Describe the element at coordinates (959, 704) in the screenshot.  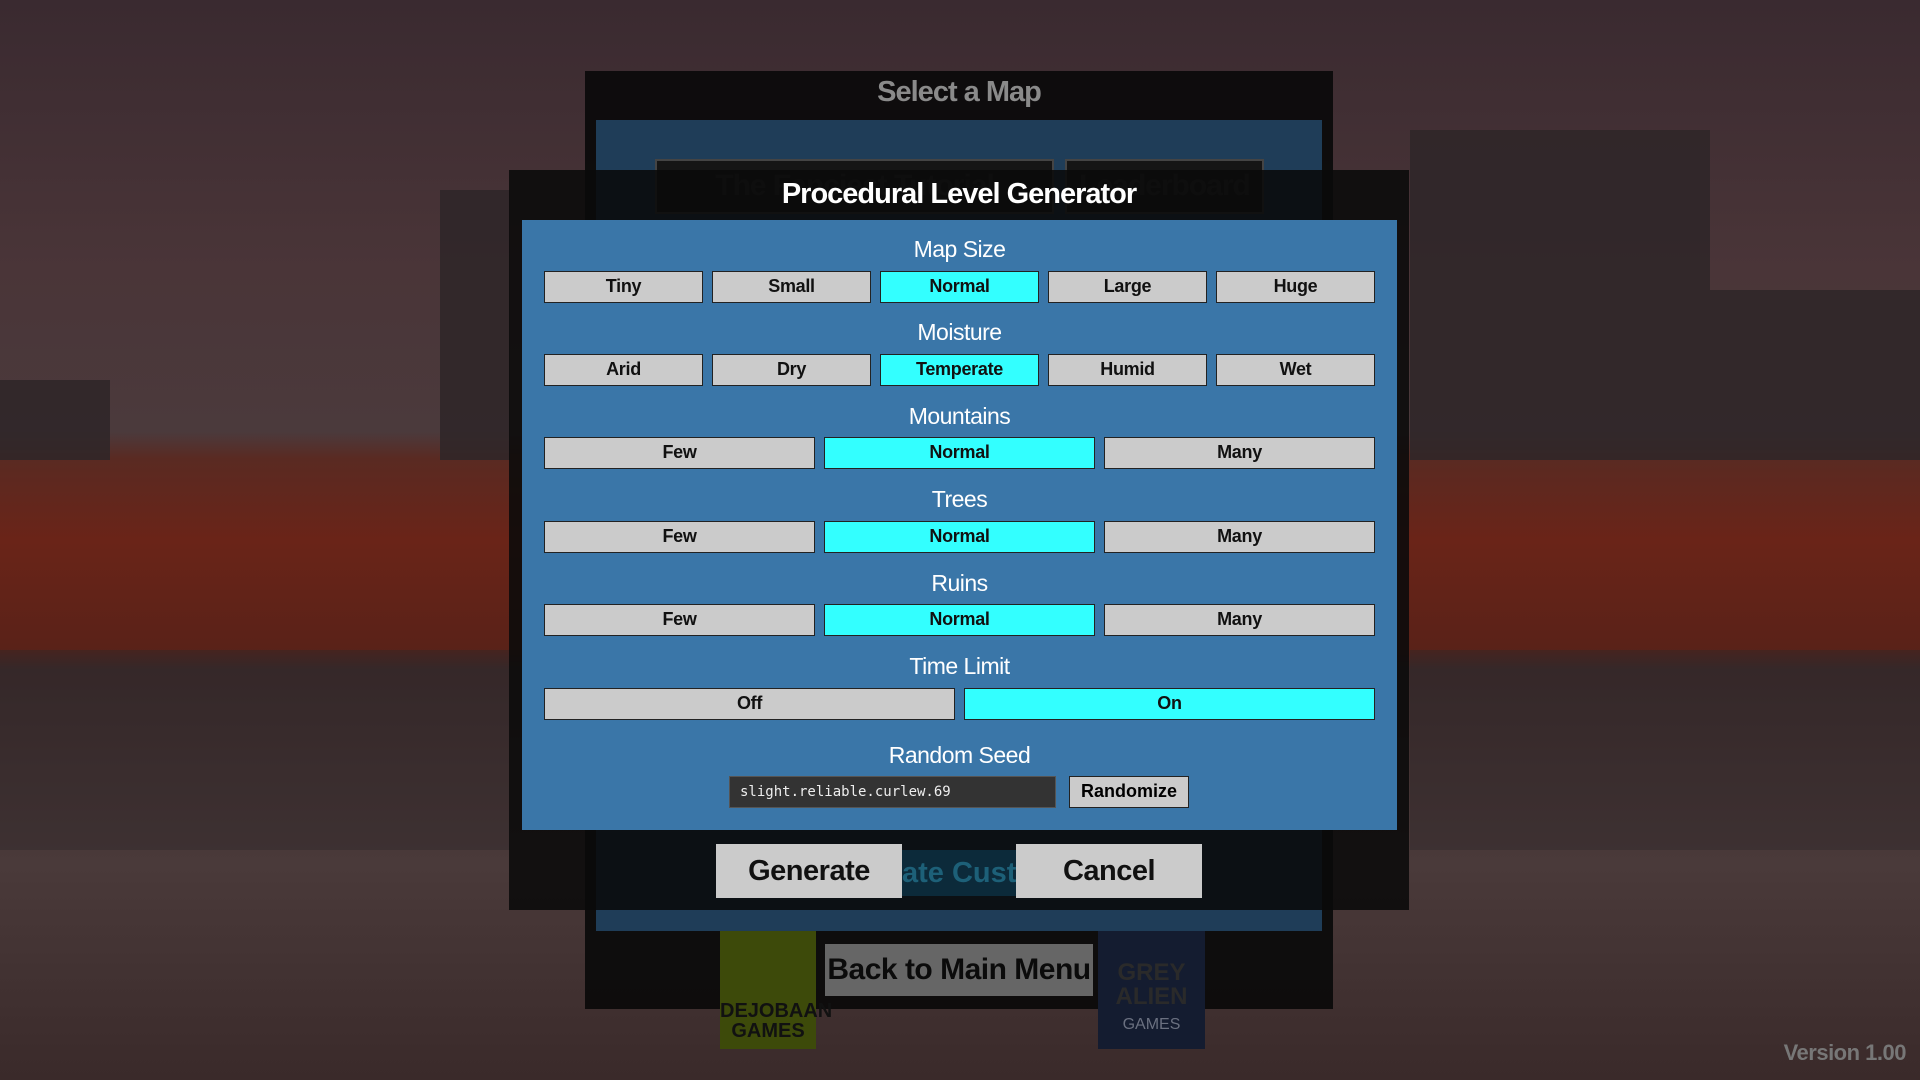
I see `time-limit-options: Off On` at that location.